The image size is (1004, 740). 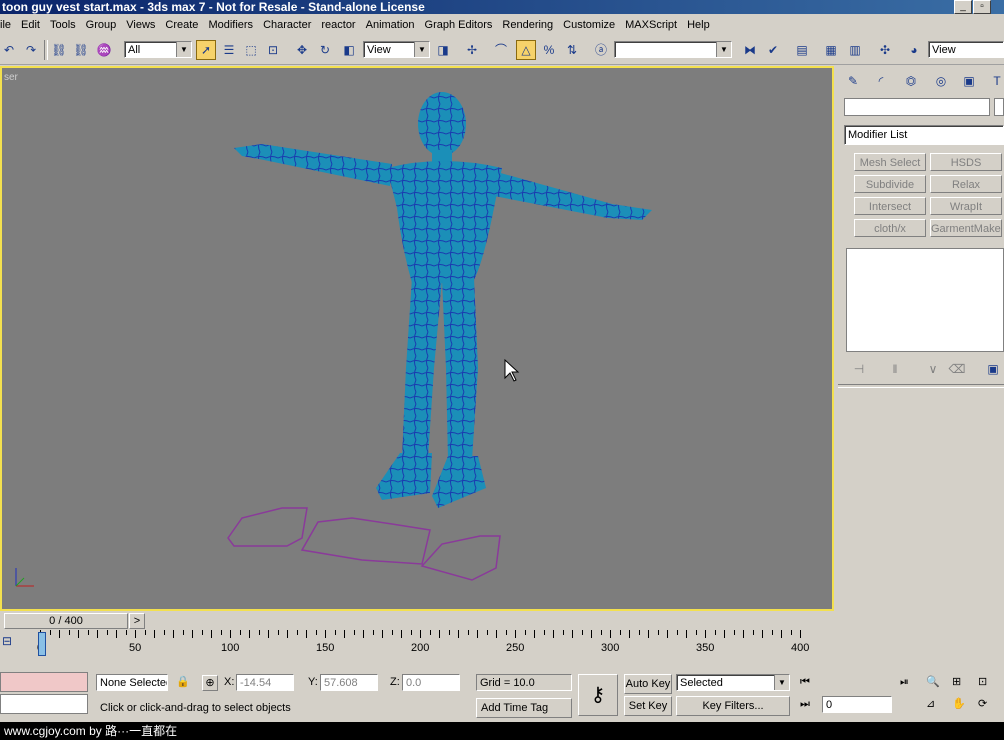 I want to click on menu-modifiers: Modifiers, so click(x=230, y=25).